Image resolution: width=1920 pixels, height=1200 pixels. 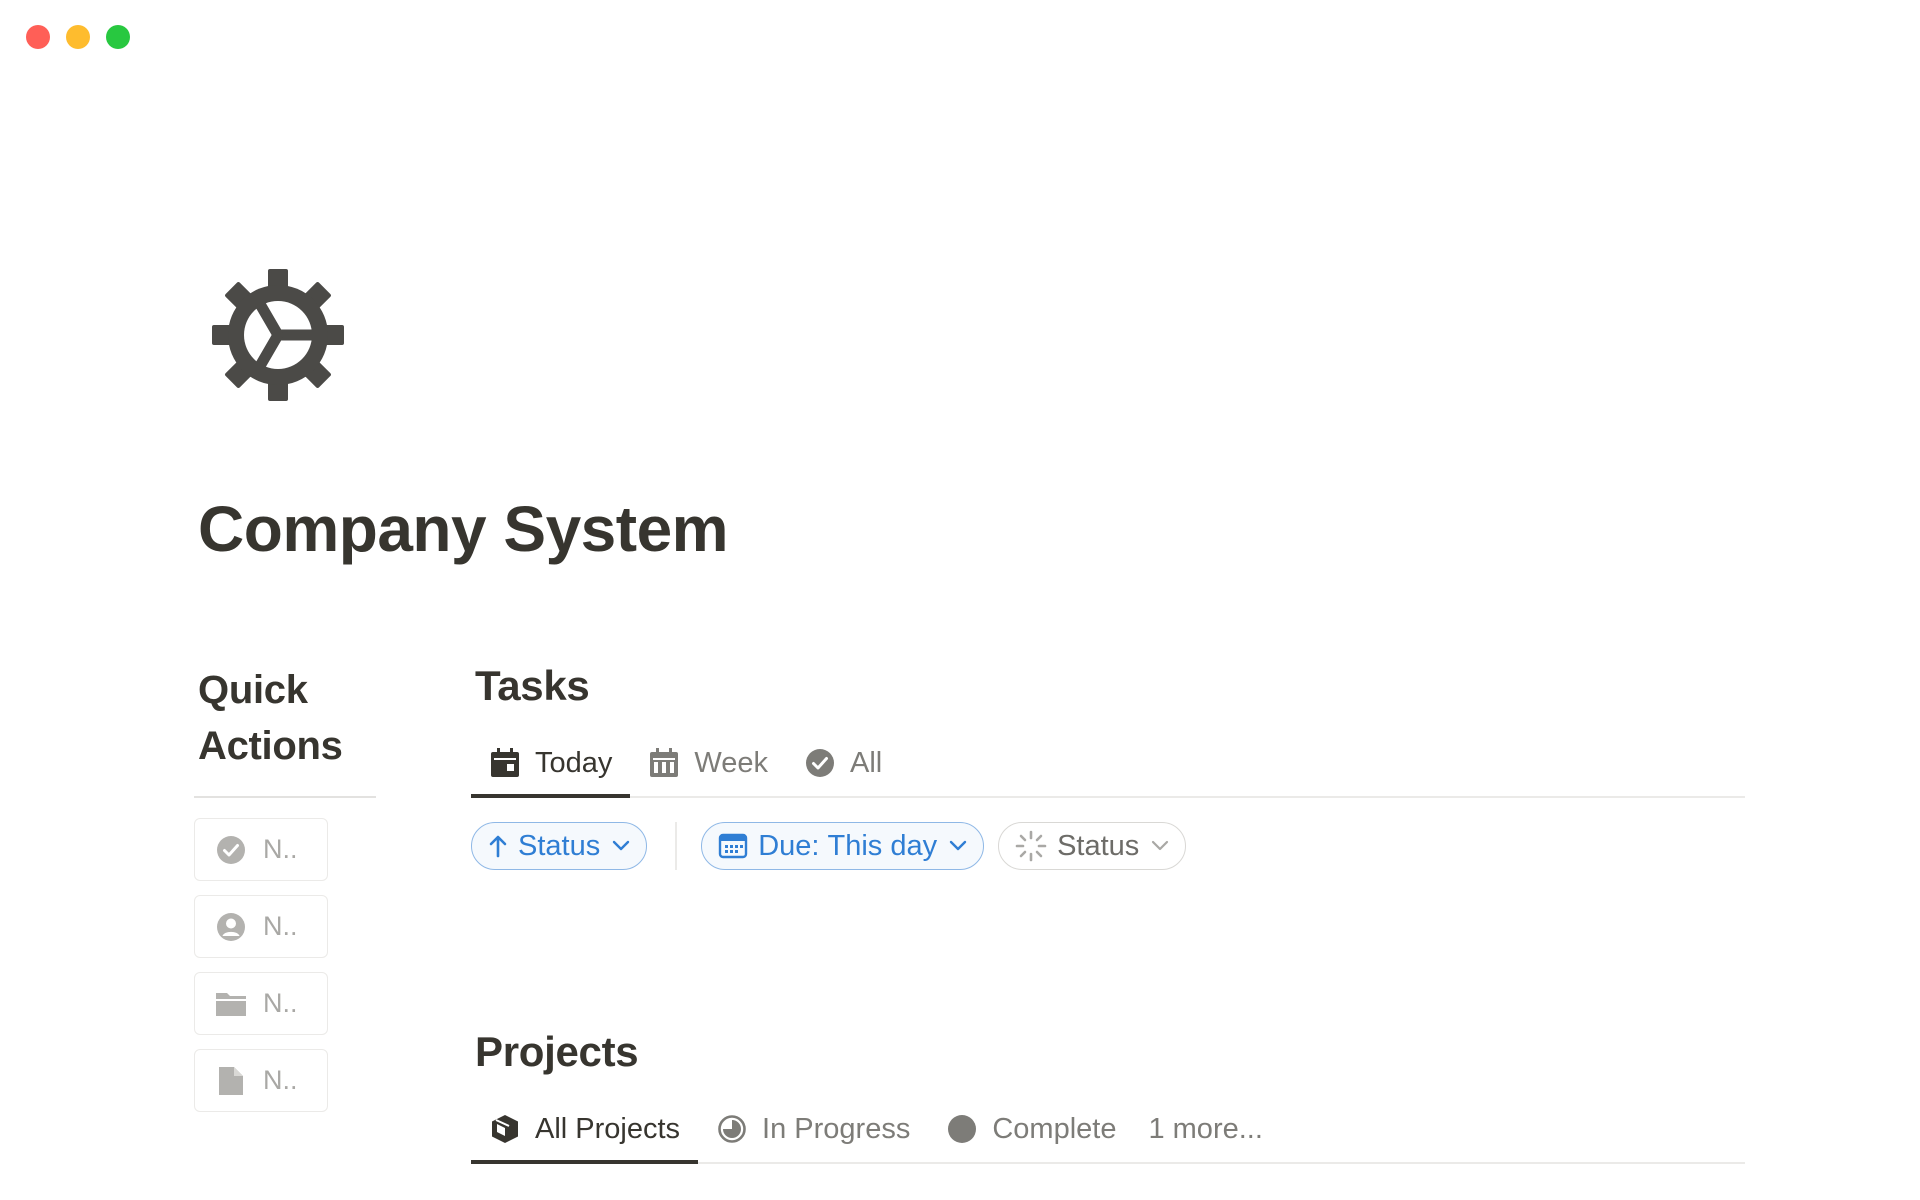 I want to click on document-icon, so click(x=231, y=1081).